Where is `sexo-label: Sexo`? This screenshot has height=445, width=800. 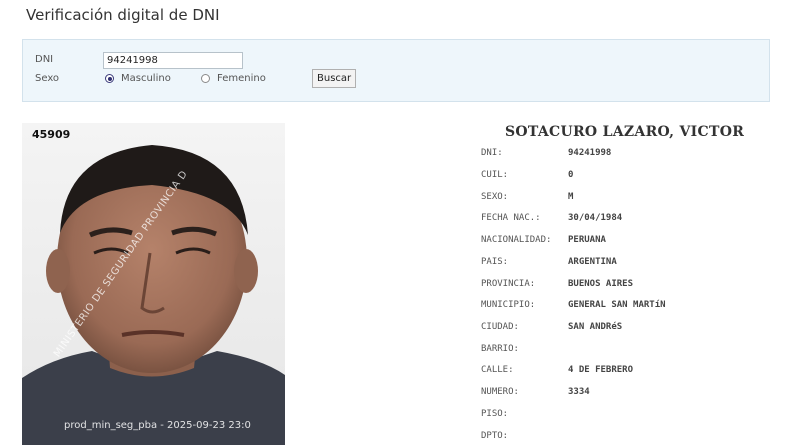
sexo-label: Sexo is located at coordinates (47, 78).